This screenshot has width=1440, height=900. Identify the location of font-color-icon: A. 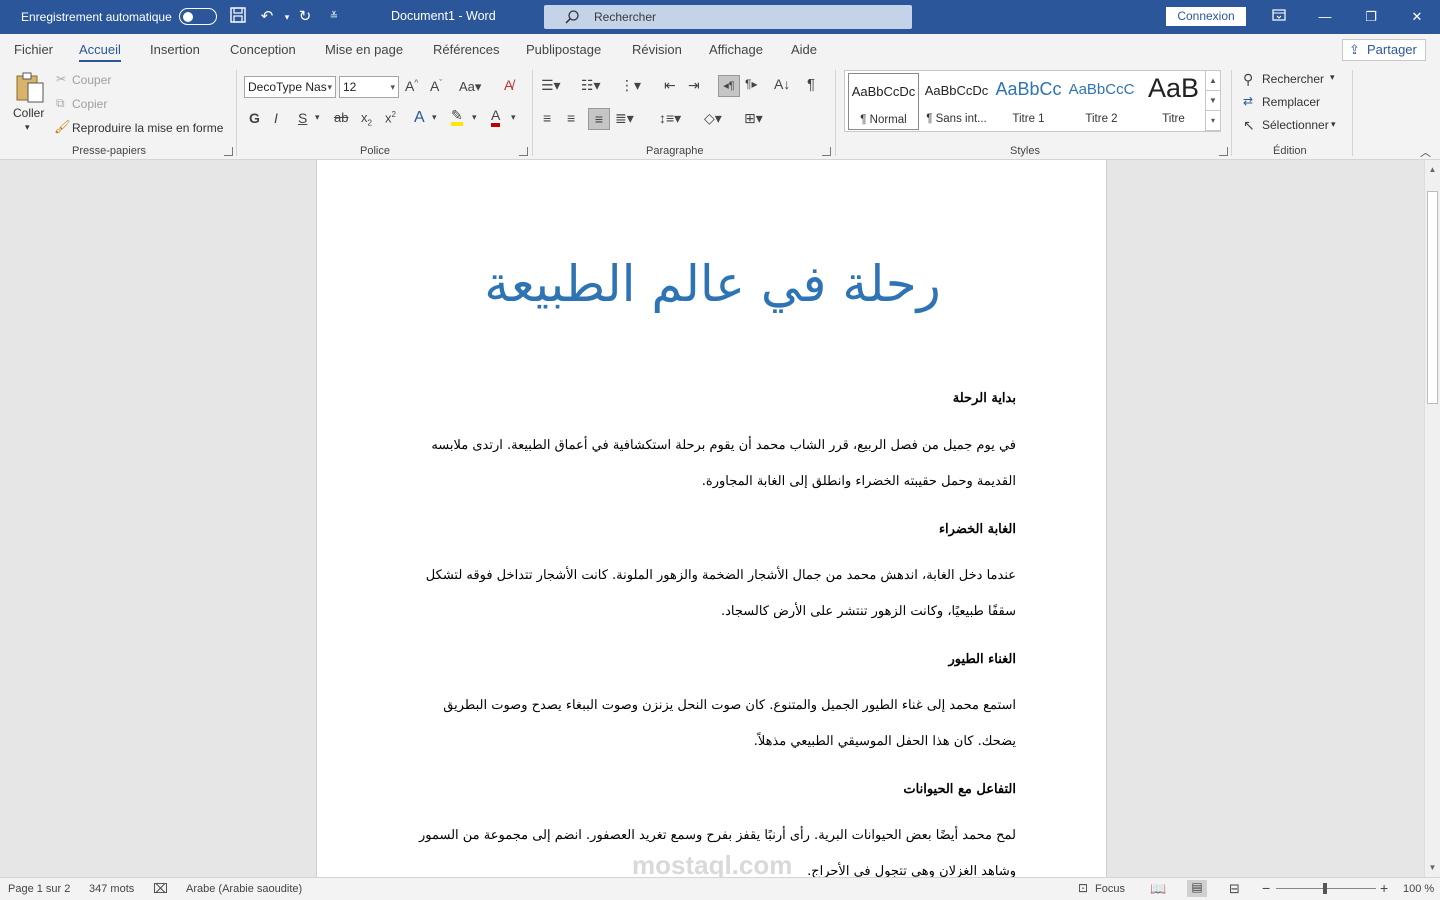
(496, 117).